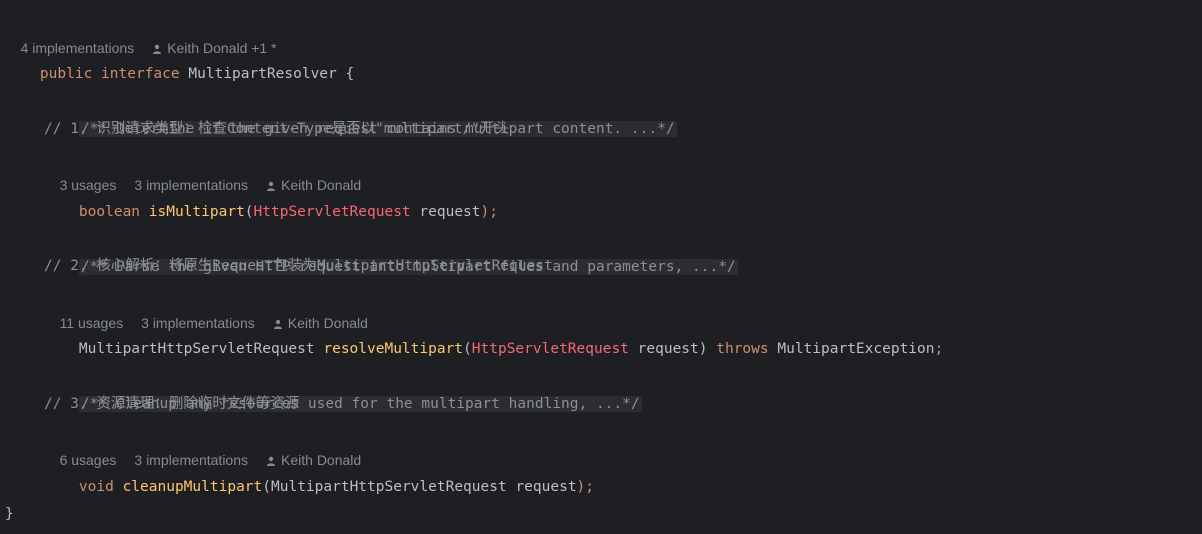  What do you see at coordinates (206, 306) in the screenshot?
I see `method-inlay-hint-2: 11 usages 3 implementations Keith Donald` at bounding box center [206, 306].